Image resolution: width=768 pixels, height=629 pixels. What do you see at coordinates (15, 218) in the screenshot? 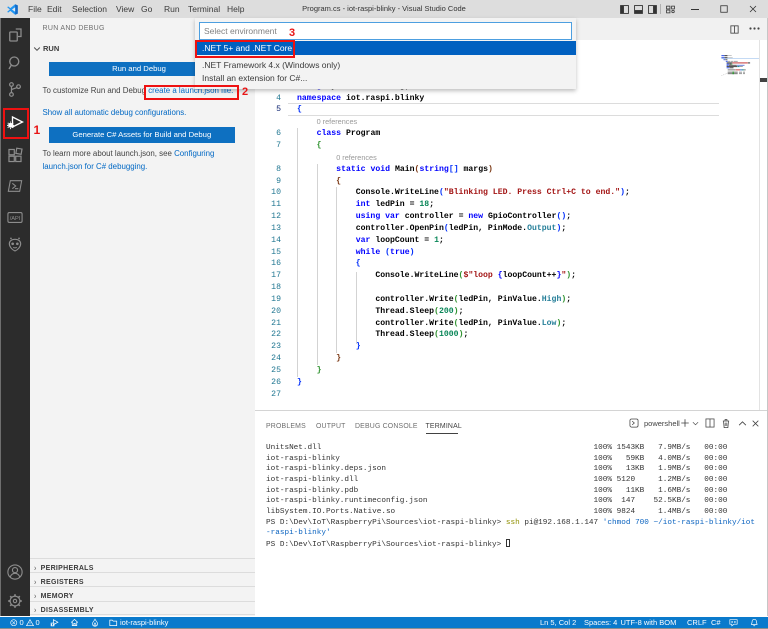
I see `svg-text: /API` at bounding box center [15, 218].